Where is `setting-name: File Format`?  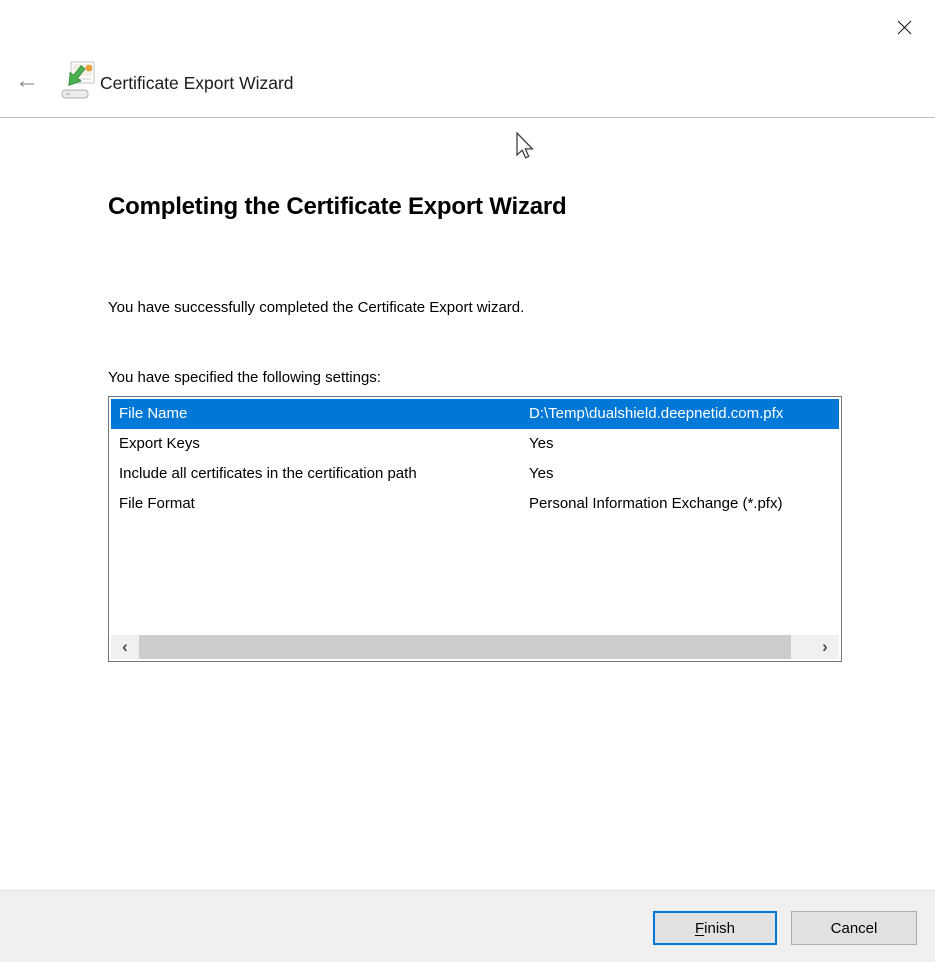 setting-name: File Format is located at coordinates (157, 503).